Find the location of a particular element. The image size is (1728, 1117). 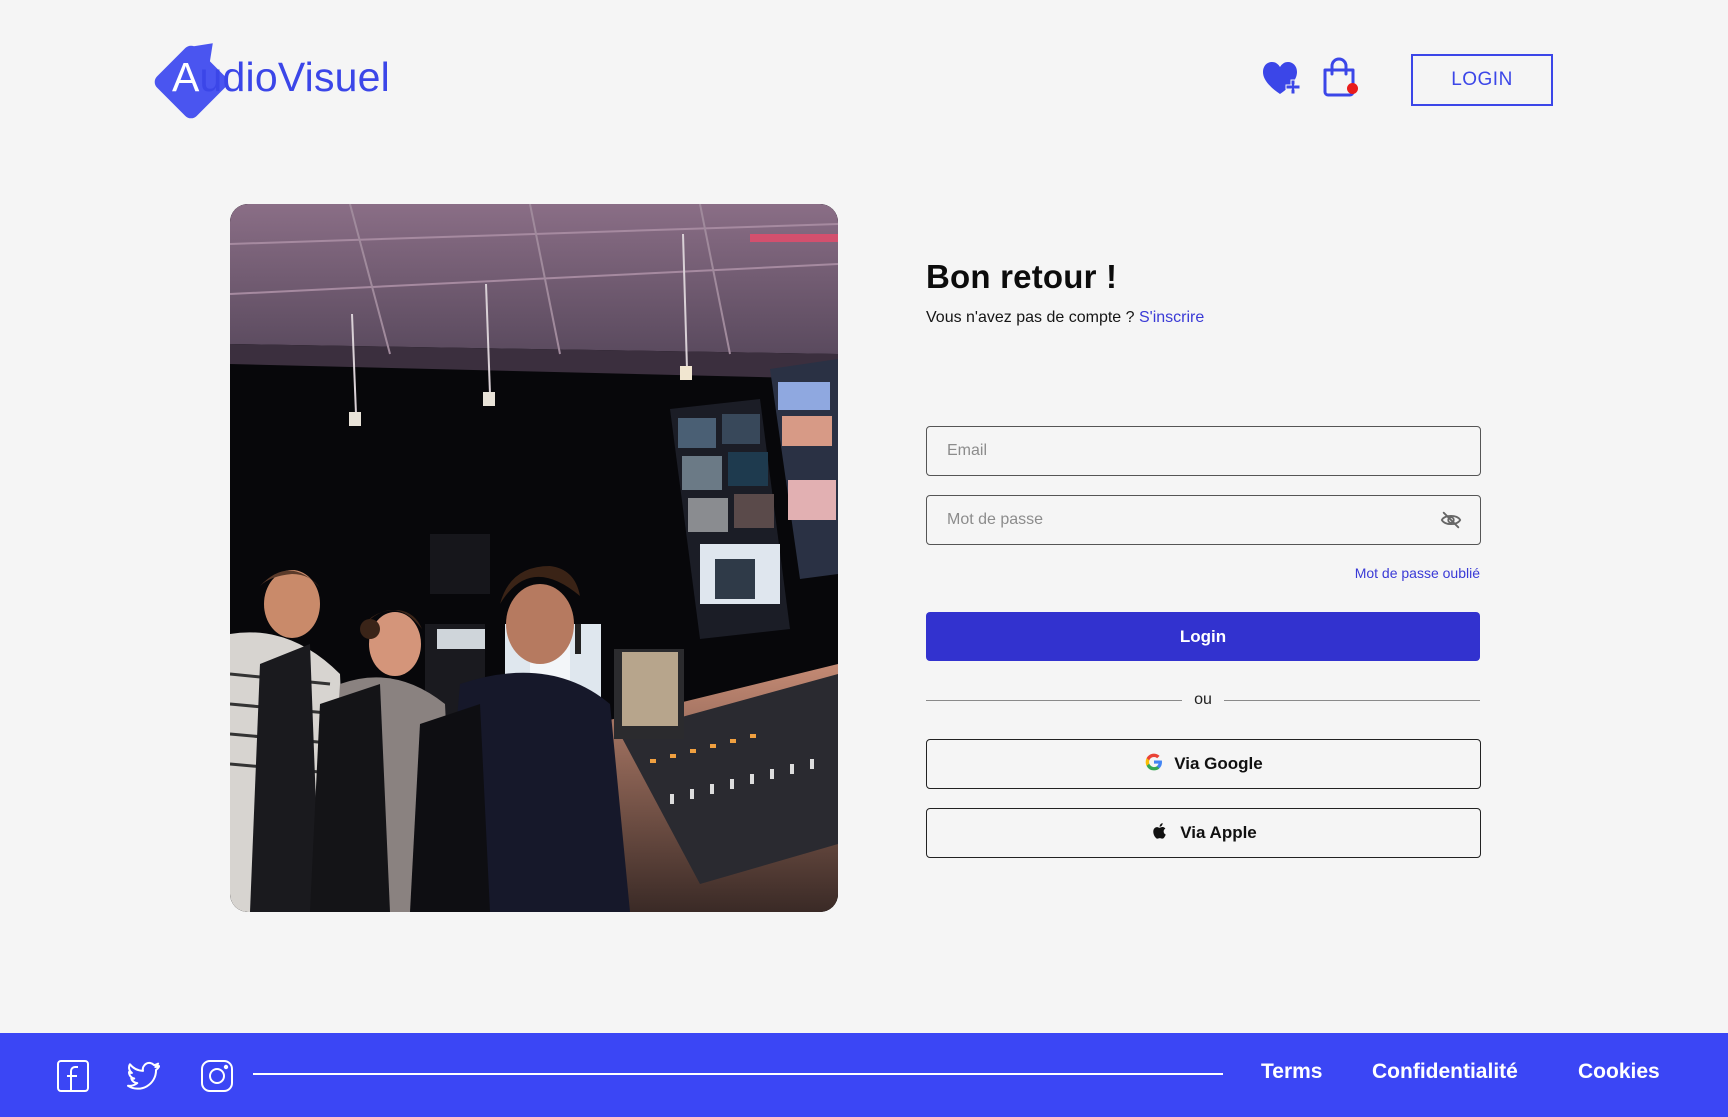

footer-link-cookies: Cookies is located at coordinates (1619, 1072).